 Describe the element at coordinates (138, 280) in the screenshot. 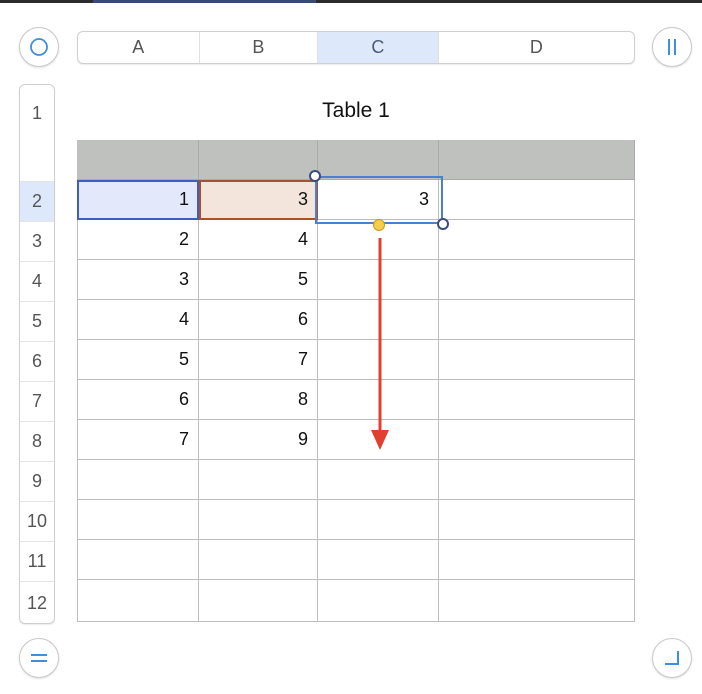

I see `cell-a4: 3` at that location.